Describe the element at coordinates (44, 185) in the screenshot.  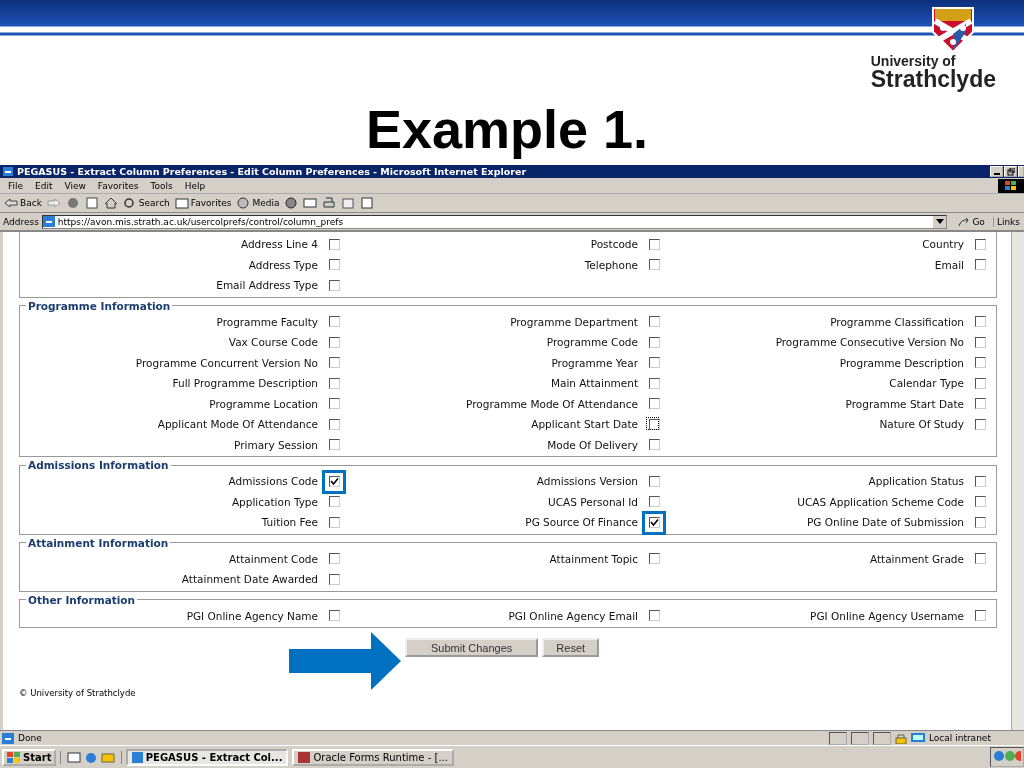
I see `menu-item: Edit` at that location.